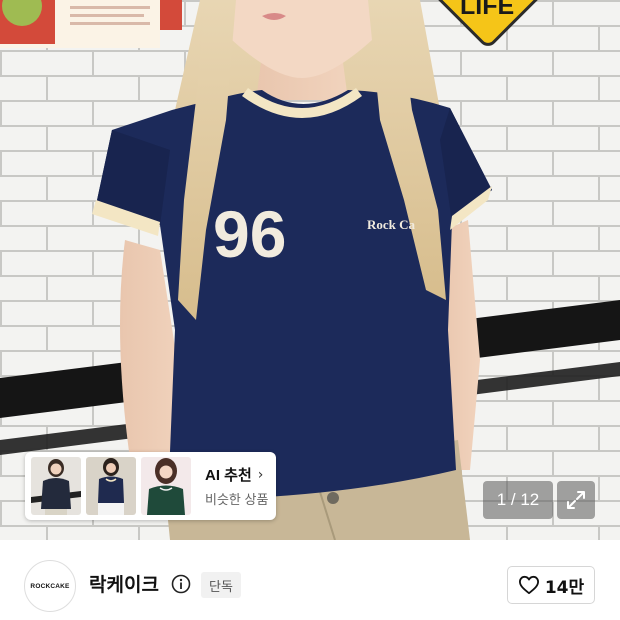 Image resolution: width=620 pixels, height=620 pixels. I want to click on like-button: 14만, so click(551, 585).